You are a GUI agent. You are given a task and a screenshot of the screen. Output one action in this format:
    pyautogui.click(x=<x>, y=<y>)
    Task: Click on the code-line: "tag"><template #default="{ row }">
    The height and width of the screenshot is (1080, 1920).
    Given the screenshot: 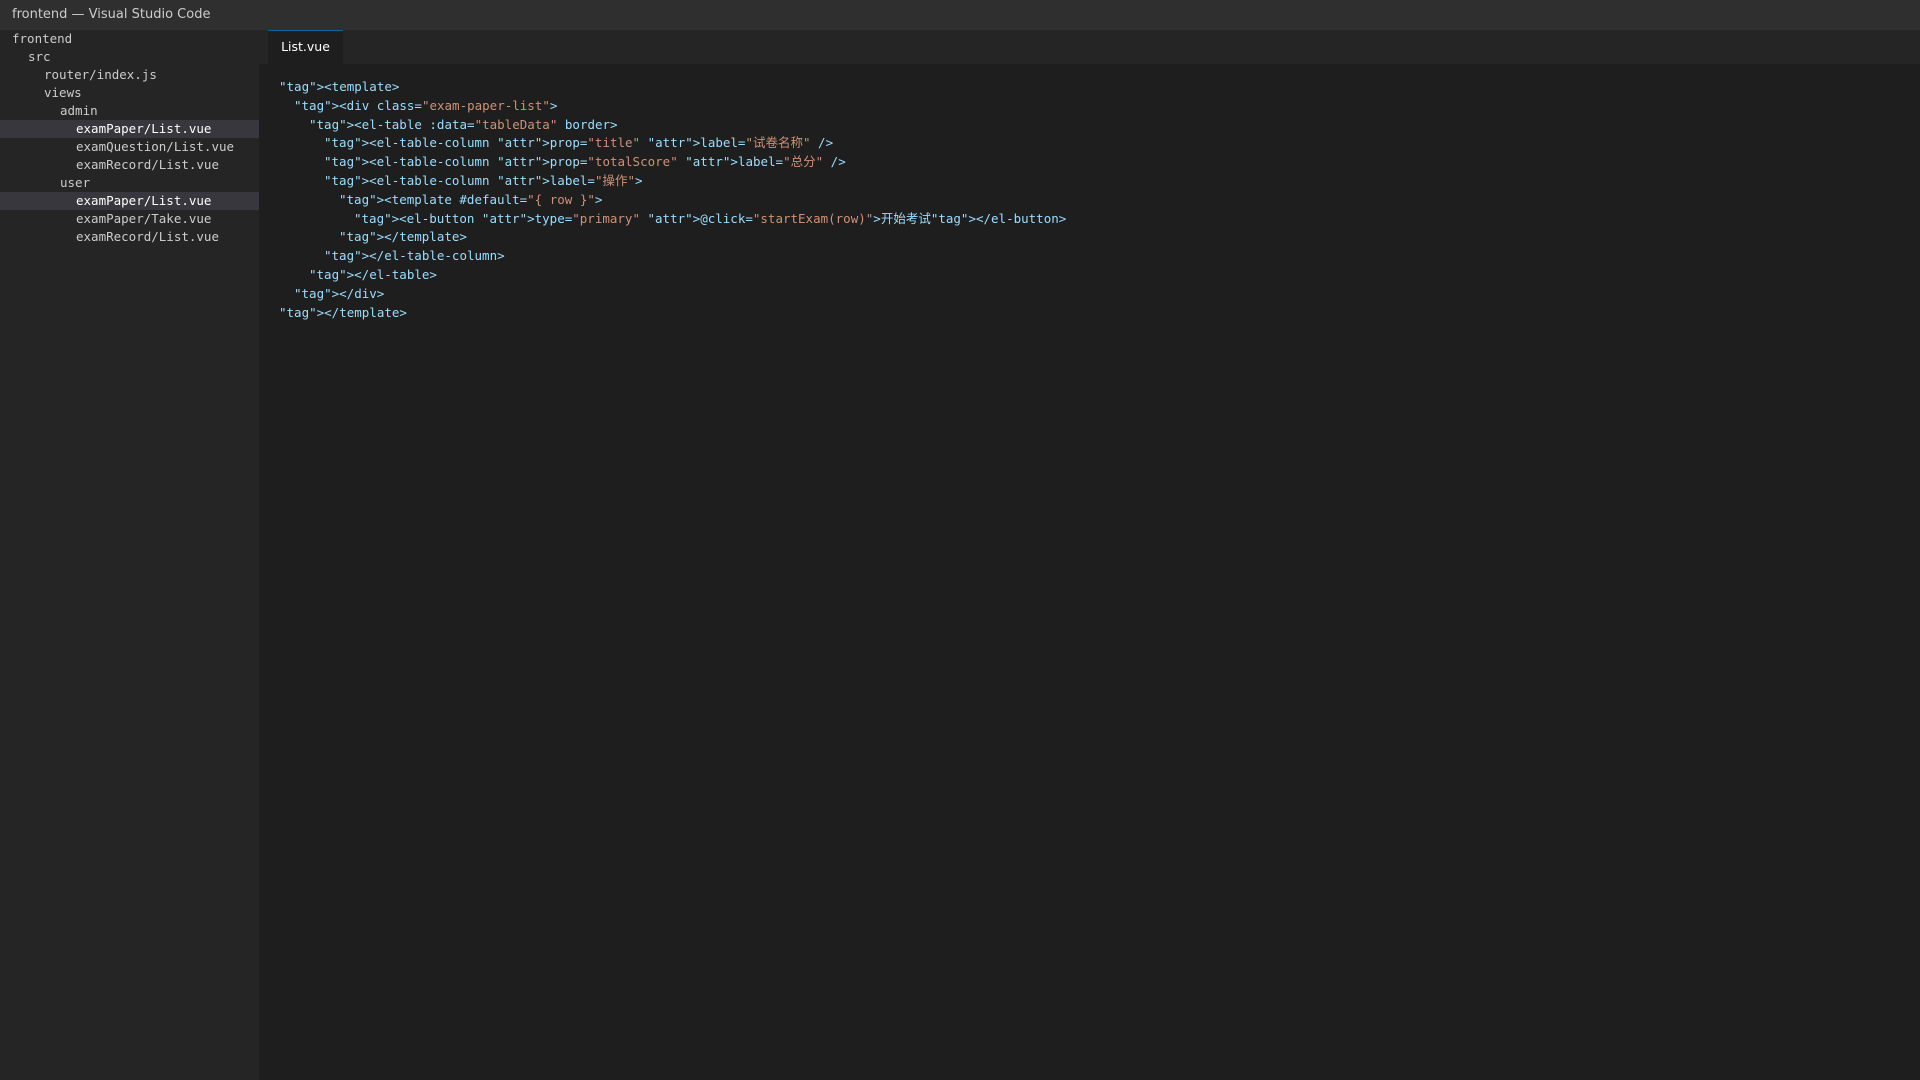 What is the action you would take?
    pyautogui.click(x=672, y=200)
    